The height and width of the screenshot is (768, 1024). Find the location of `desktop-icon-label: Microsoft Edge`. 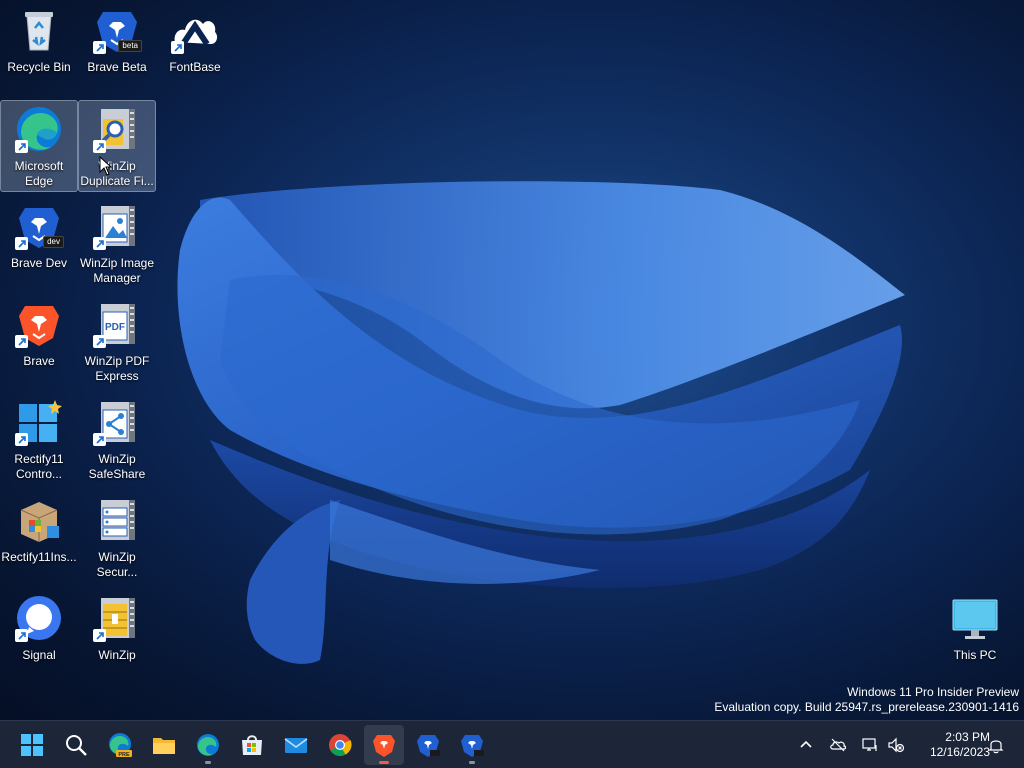

desktop-icon-label: Microsoft Edge is located at coordinates (39, 173).